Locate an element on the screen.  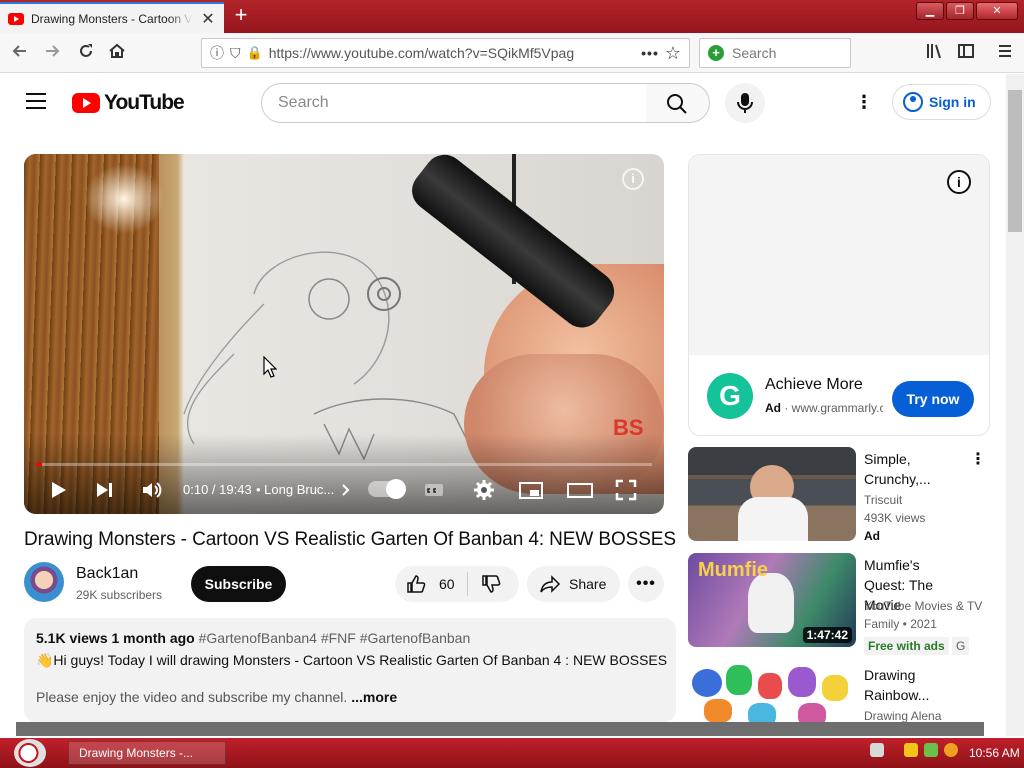
thumbnail-logo-text: Mumfie is located at coordinates (733, 570).